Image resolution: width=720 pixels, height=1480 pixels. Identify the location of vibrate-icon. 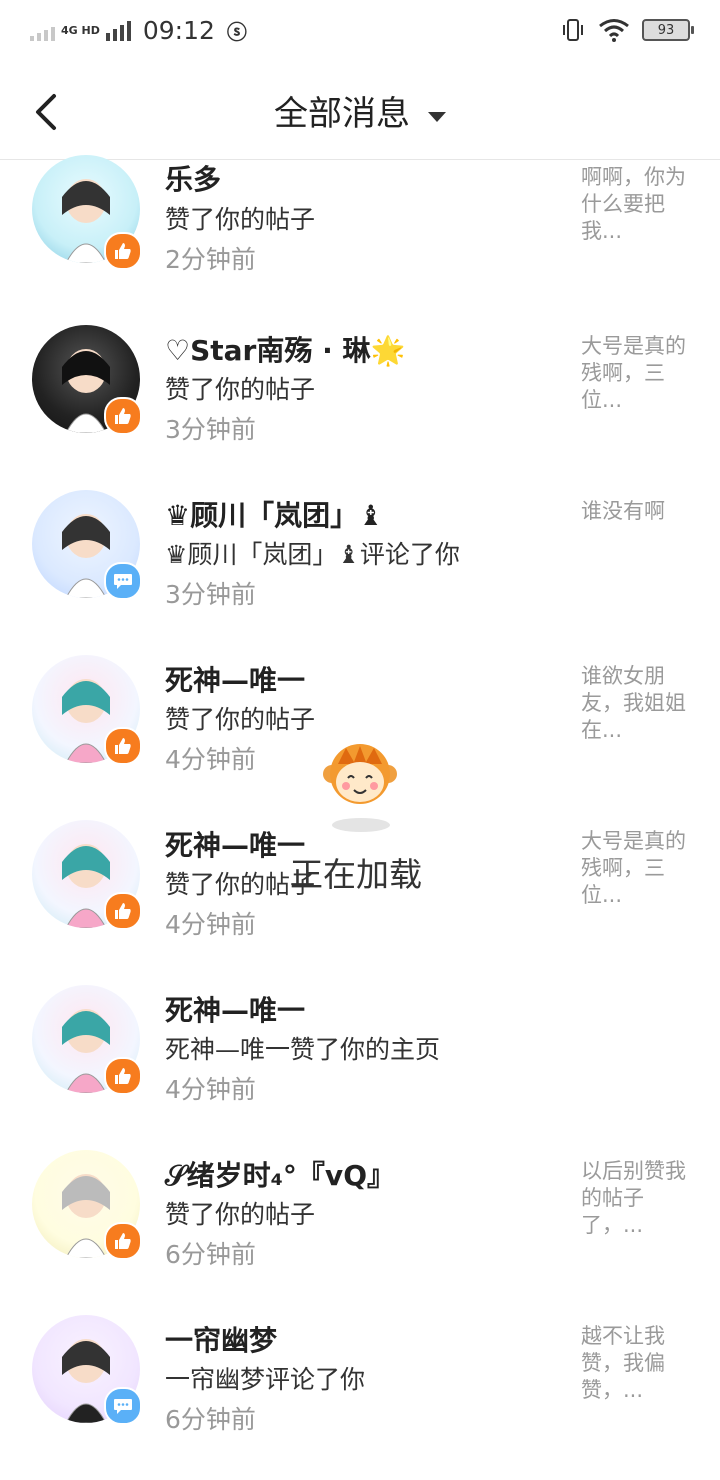
(573, 30).